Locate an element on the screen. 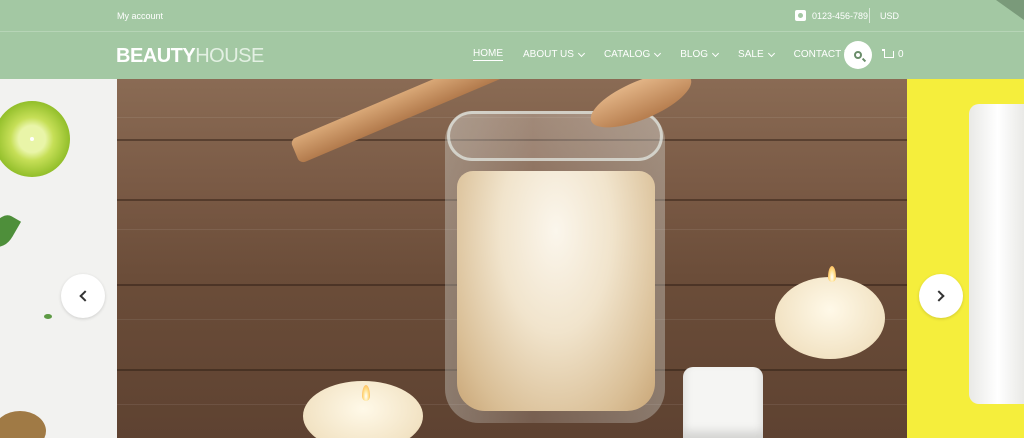 The height and width of the screenshot is (438, 1024). nav-item-home: HOME is located at coordinates (488, 54).